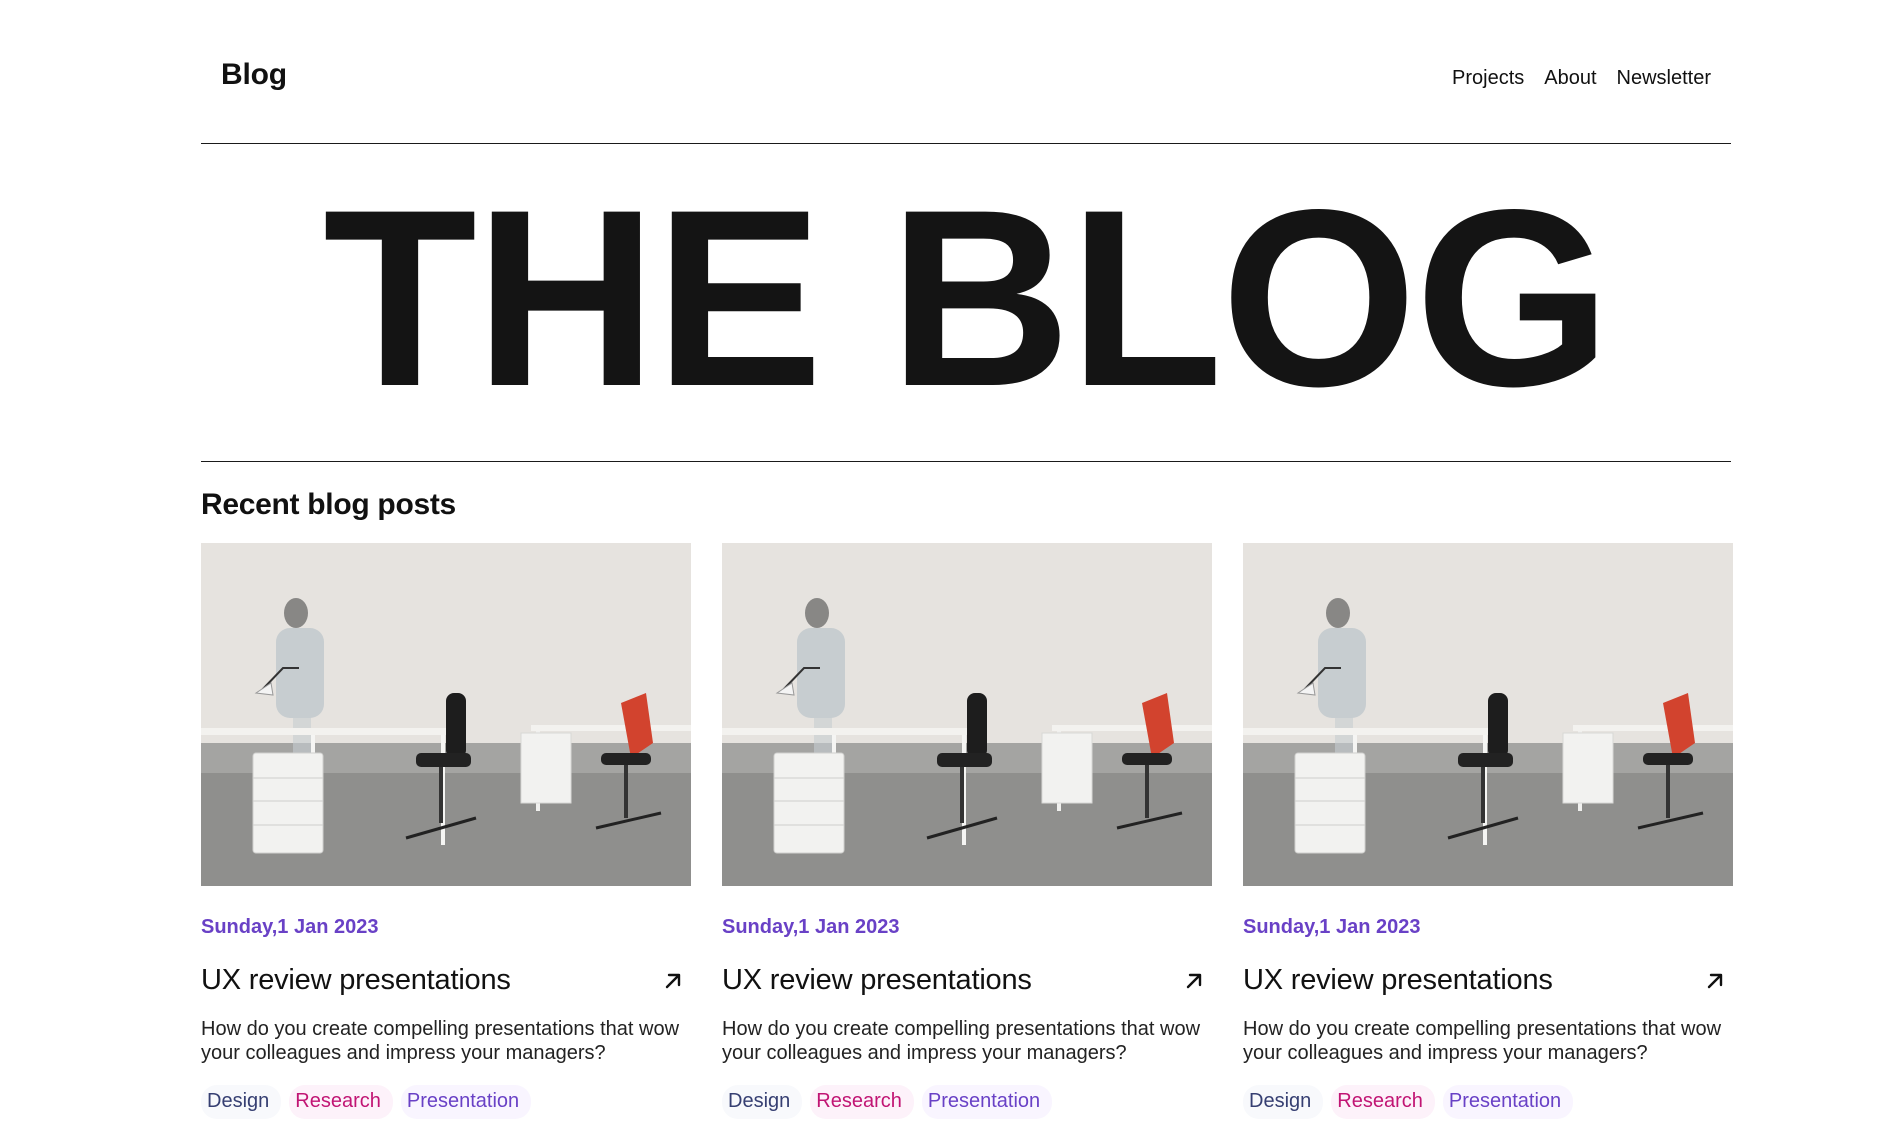 The width and height of the screenshot is (1900, 1121). I want to click on section-title: Recent blog posts, so click(328, 504).